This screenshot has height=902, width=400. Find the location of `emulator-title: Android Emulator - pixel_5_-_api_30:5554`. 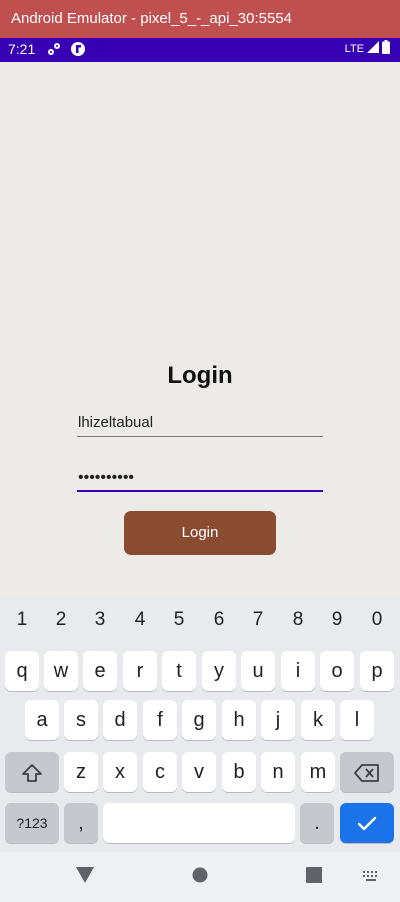

emulator-title: Android Emulator - pixel_5_-_api_30:5554 is located at coordinates (152, 18).